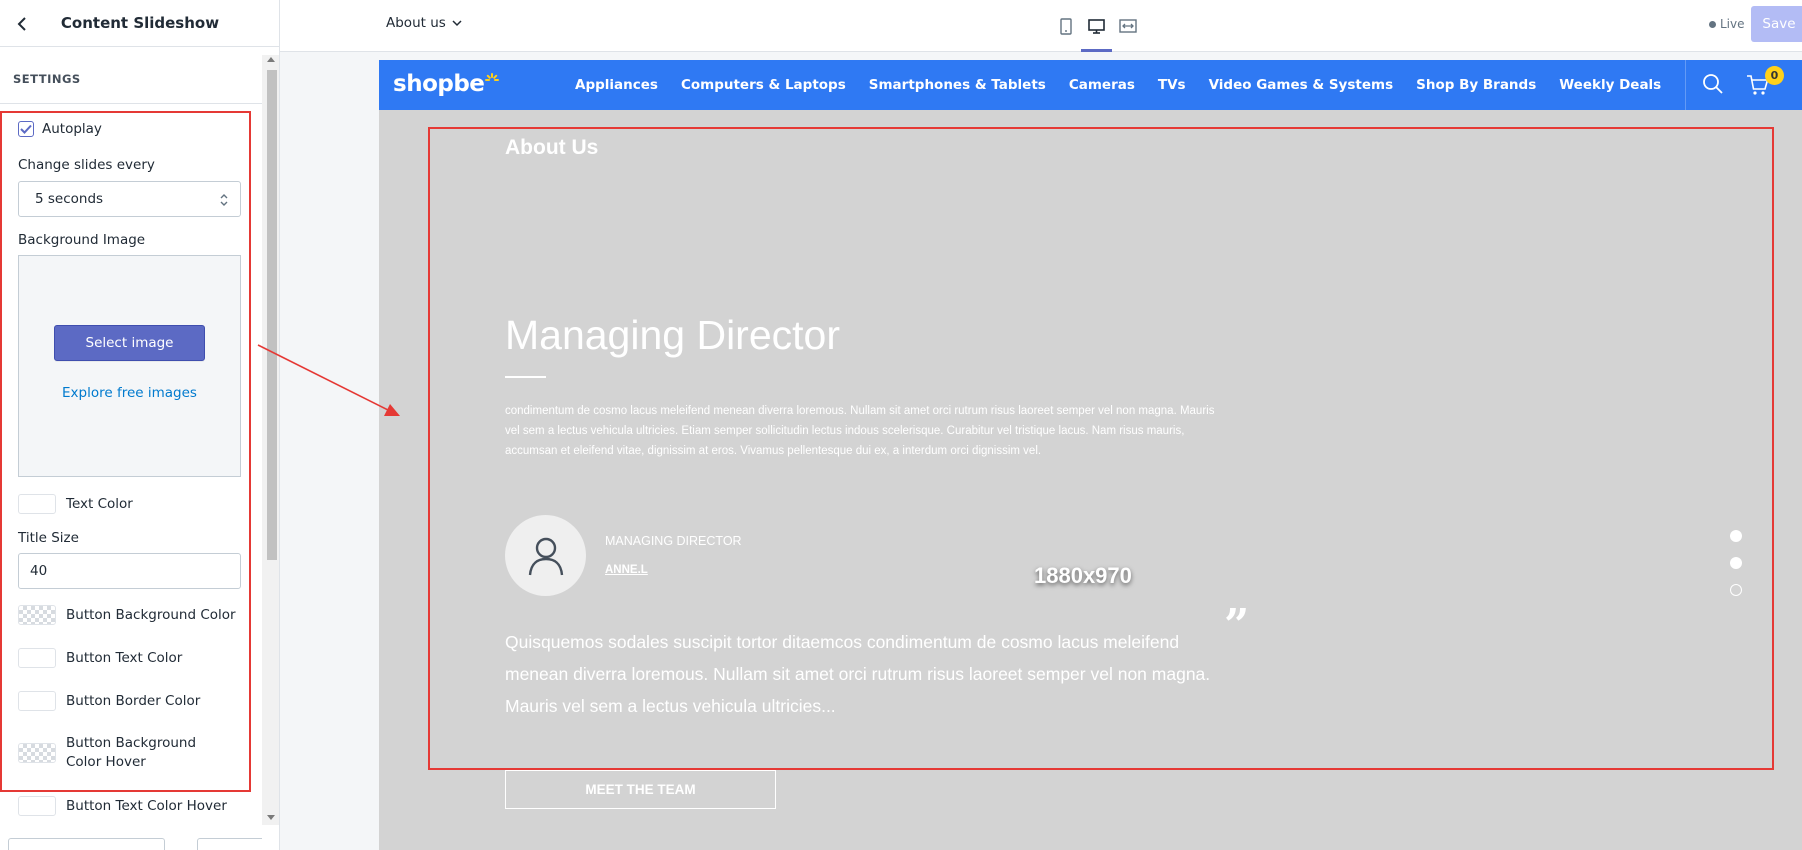  I want to click on live-dot-icon, so click(1712, 24).